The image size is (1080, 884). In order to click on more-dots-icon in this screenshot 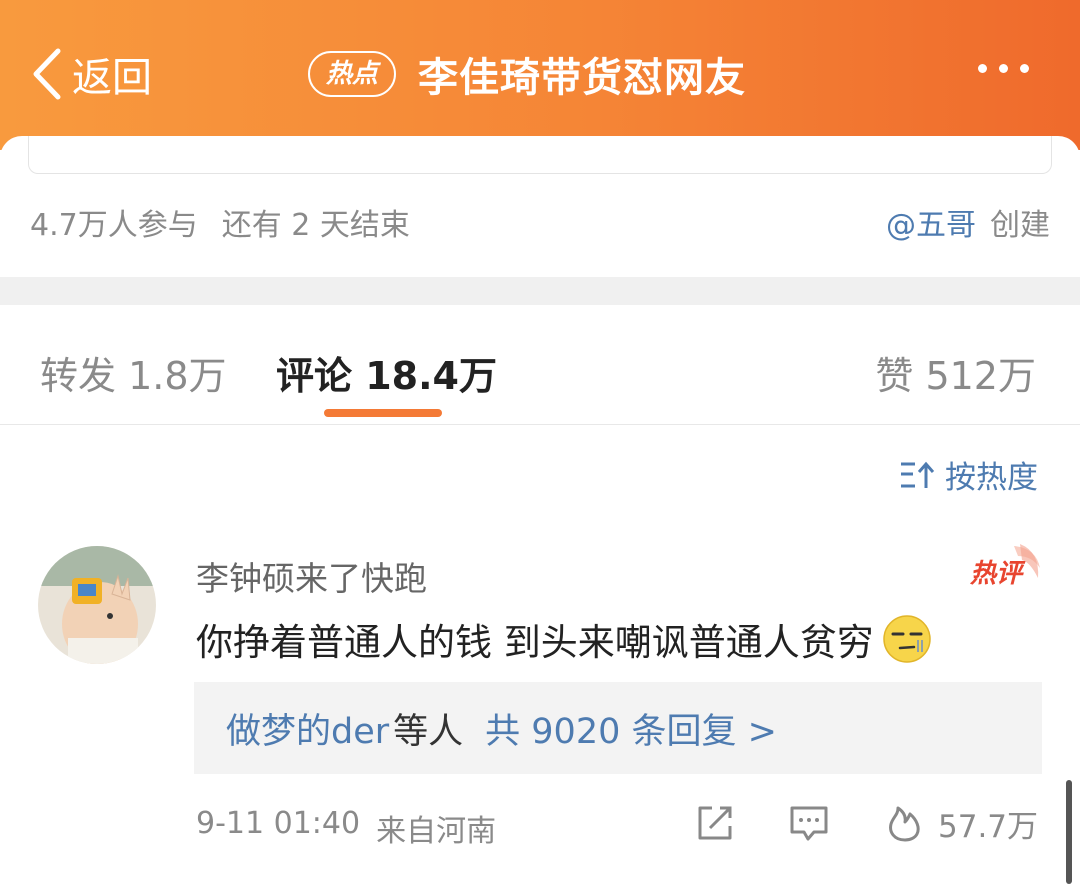, I will do `click(1003, 68)`.